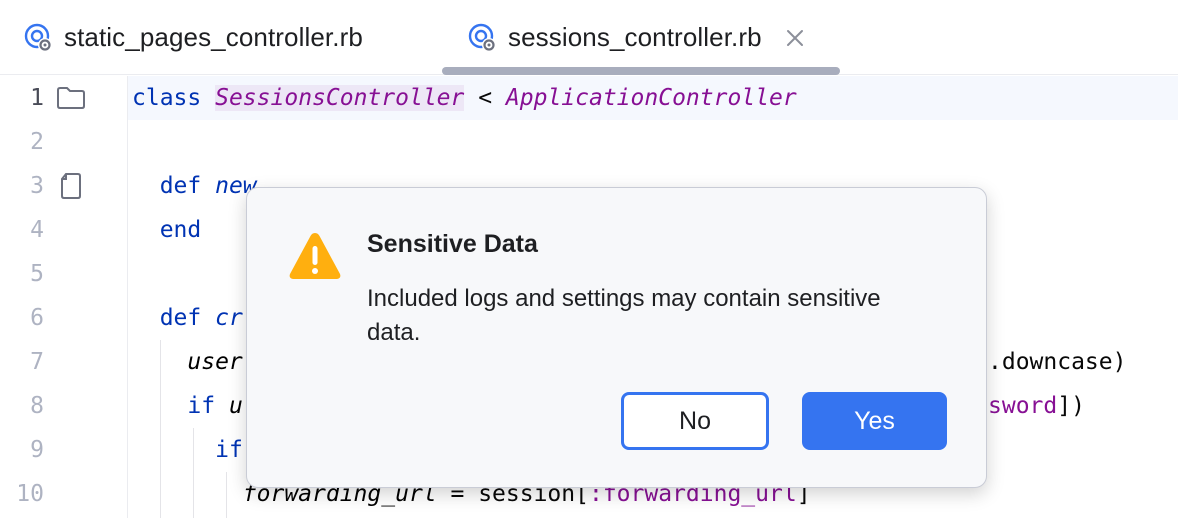  What do you see at coordinates (315, 256) in the screenshot?
I see `warning-icon` at bounding box center [315, 256].